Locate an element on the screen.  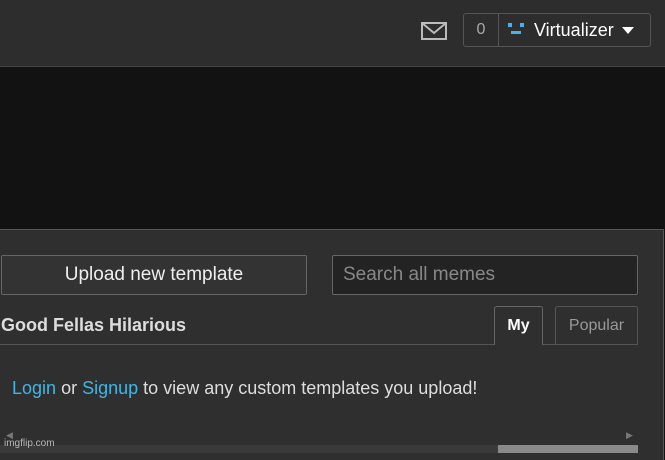
panel-title: Good Fellas Hilarious is located at coordinates (94, 325).